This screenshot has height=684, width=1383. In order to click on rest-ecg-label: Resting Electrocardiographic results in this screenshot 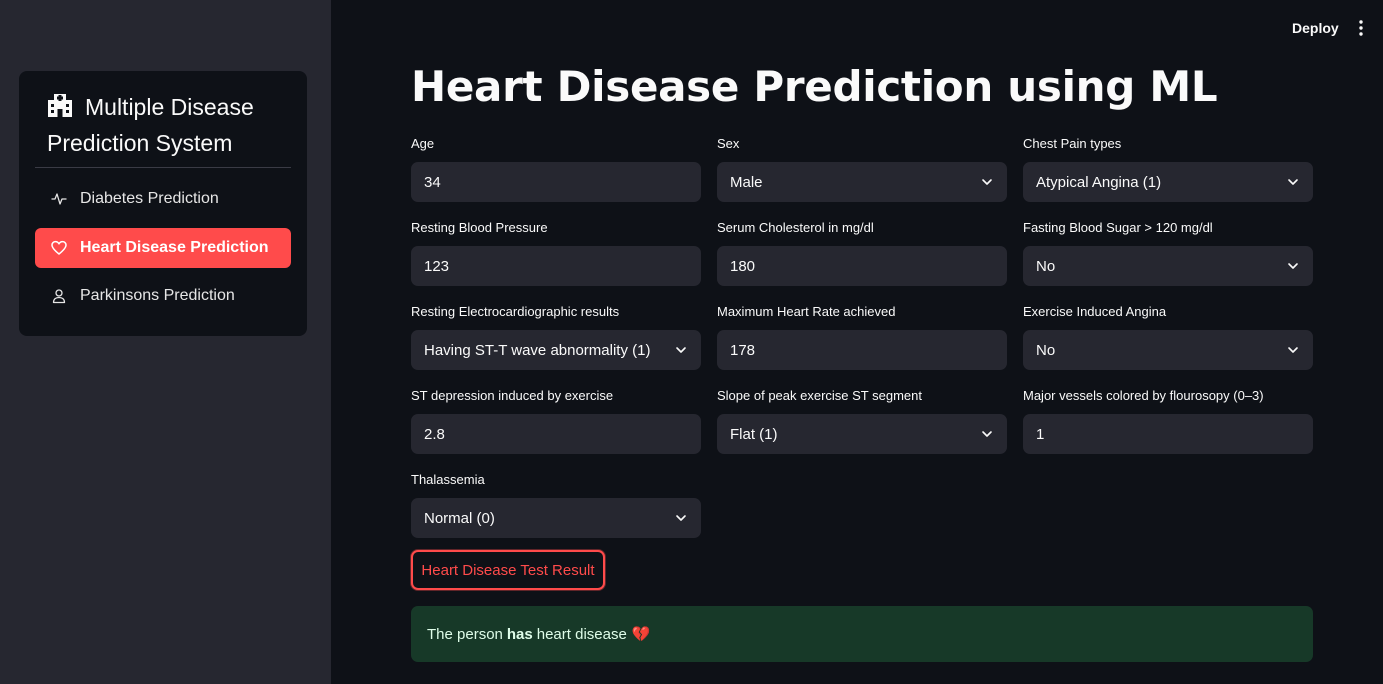, I will do `click(515, 311)`.